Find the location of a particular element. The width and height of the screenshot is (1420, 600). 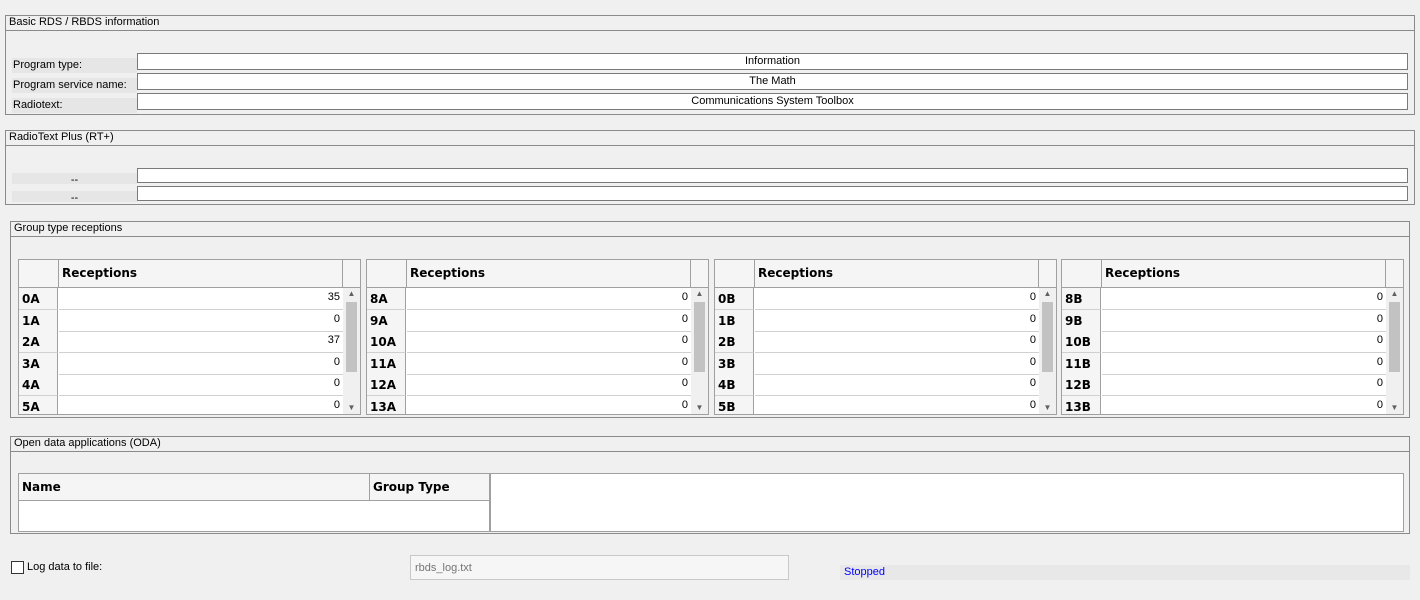

table-row: 8A 0 is located at coordinates (529, 299).